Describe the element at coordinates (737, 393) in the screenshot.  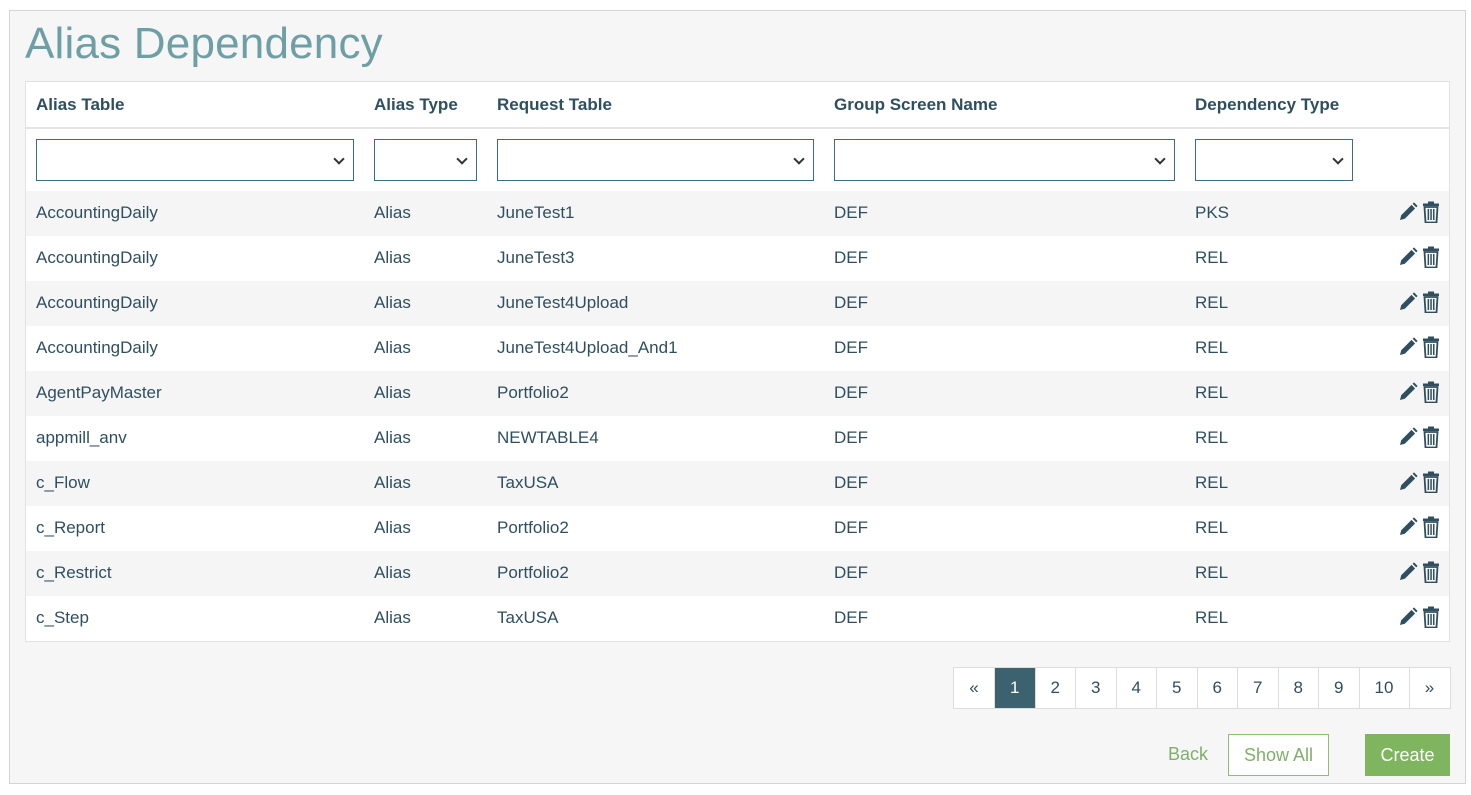
I see `table-row: AgentPayMaster Alias Portfolio2 DEF REL` at that location.